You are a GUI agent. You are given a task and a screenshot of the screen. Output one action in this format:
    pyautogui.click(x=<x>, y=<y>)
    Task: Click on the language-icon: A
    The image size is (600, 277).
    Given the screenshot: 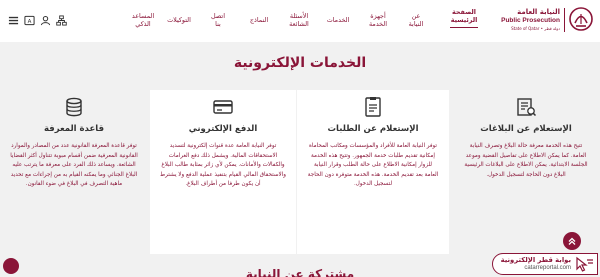 What is the action you would take?
    pyautogui.click(x=29, y=20)
    